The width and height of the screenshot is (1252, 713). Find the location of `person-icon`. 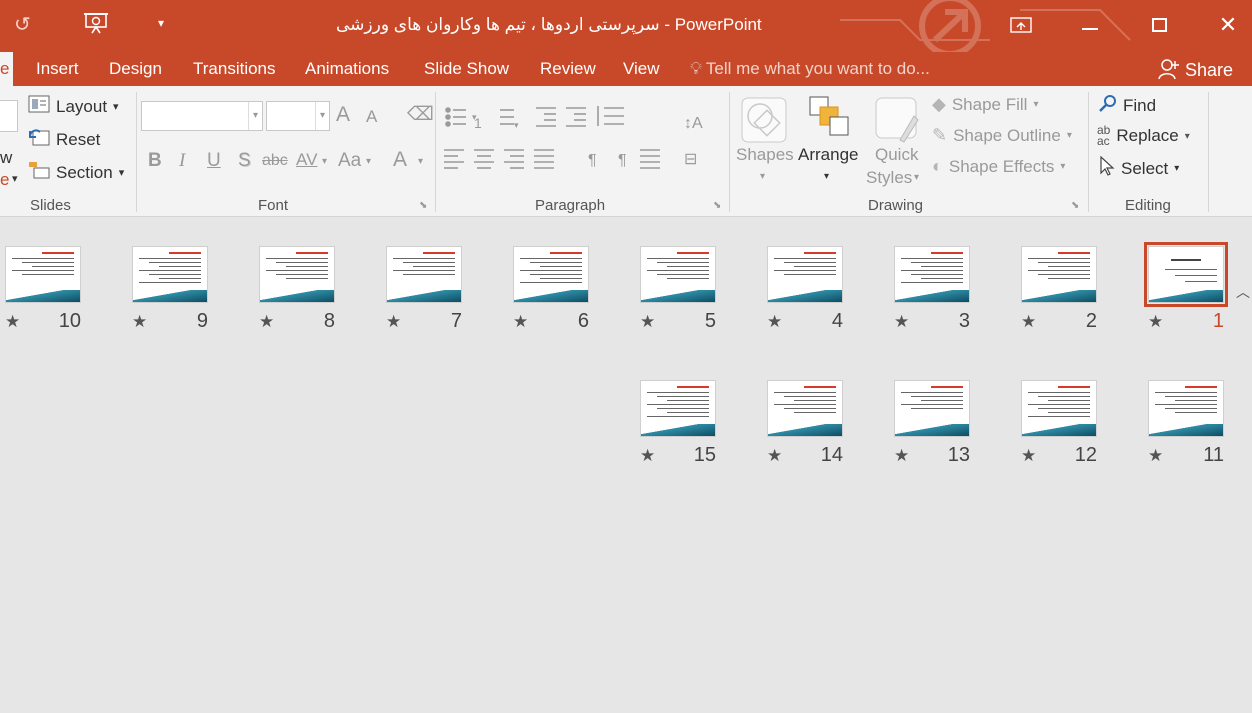

person-icon is located at coordinates (1171, 69).